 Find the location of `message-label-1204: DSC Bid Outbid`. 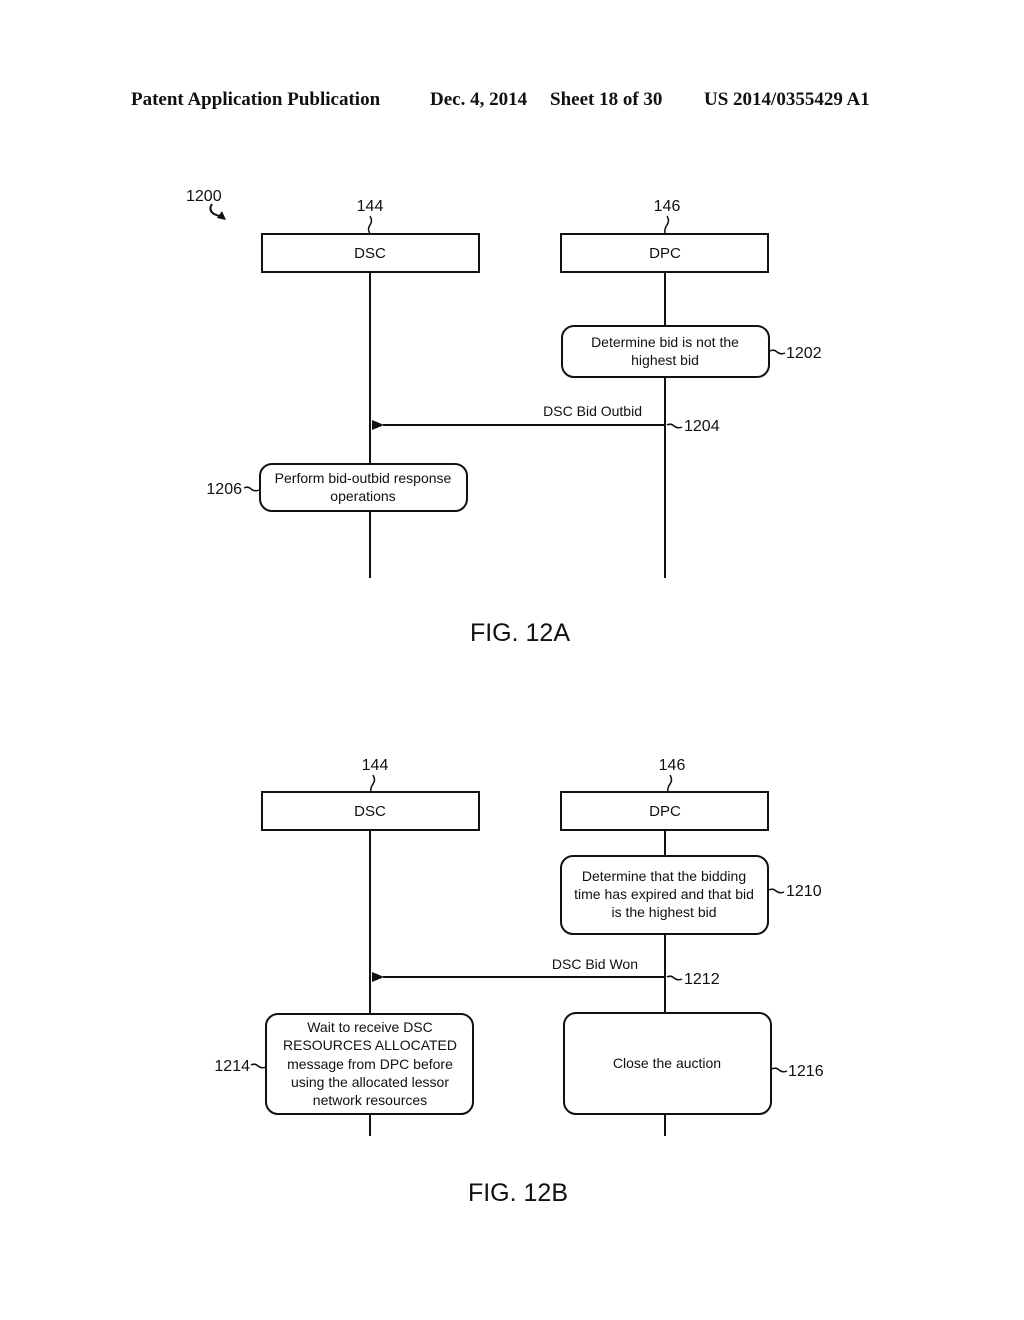

message-label-1204: DSC Bid Outbid is located at coordinates (592, 411).